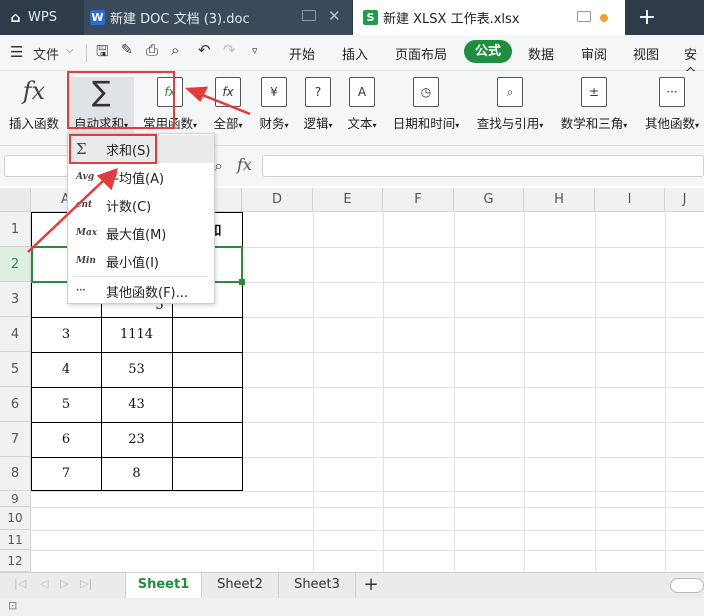  What do you see at coordinates (317, 586) in the screenshot?
I see `sheet-tab-3: Sheet3` at bounding box center [317, 586].